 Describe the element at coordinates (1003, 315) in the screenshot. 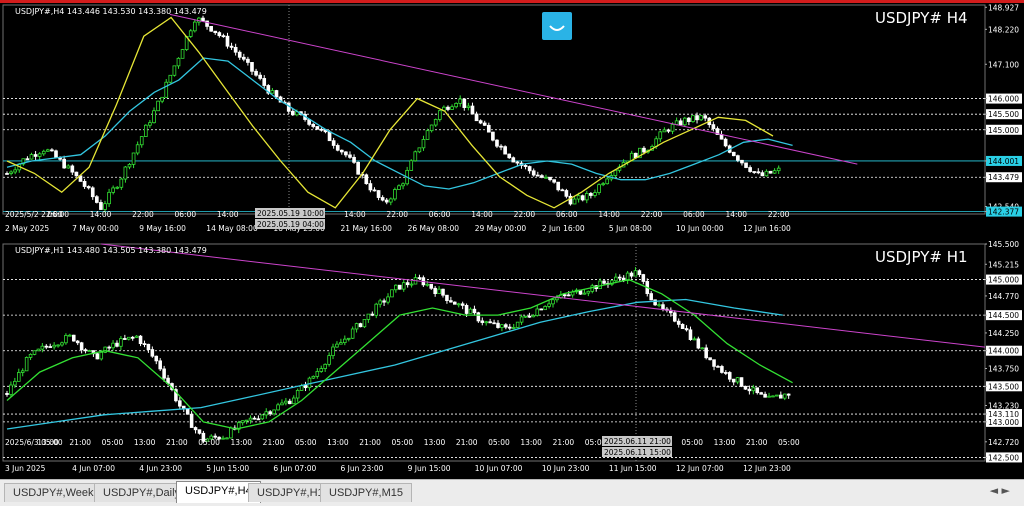

I see `y-tick-label: 144.500` at that location.